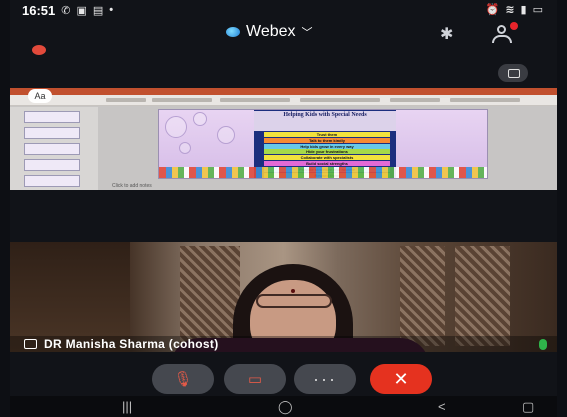  I want to click on screen-share-icon, so click(30, 344).